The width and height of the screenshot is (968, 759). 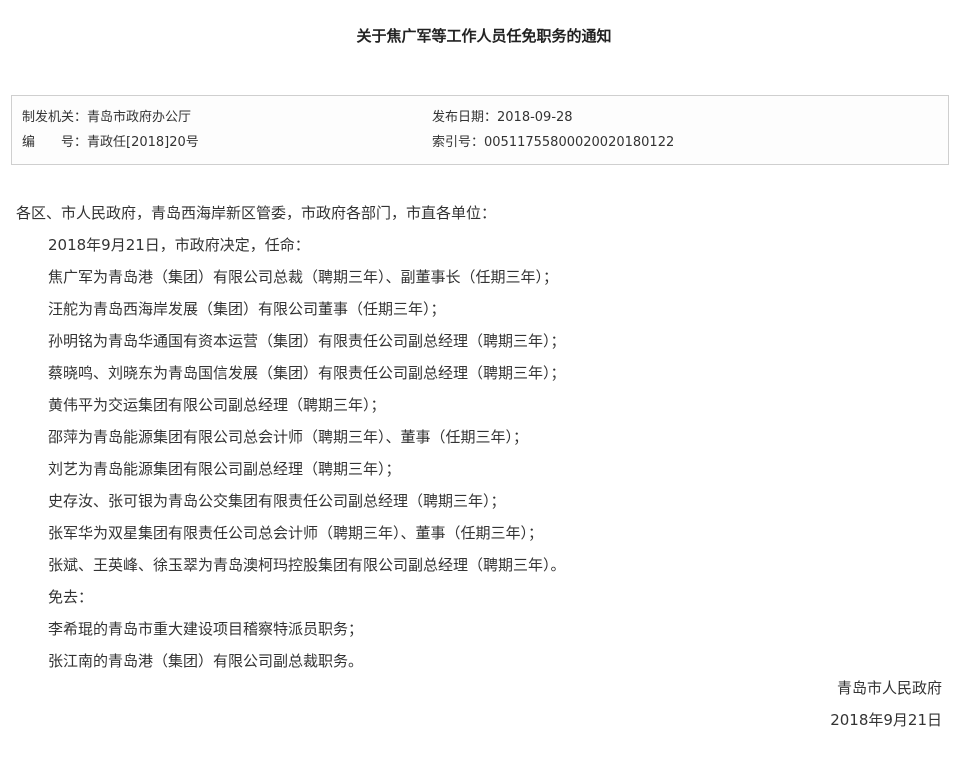 What do you see at coordinates (886, 720) in the screenshot?
I see `signature-date: 2018年9月21日` at bounding box center [886, 720].